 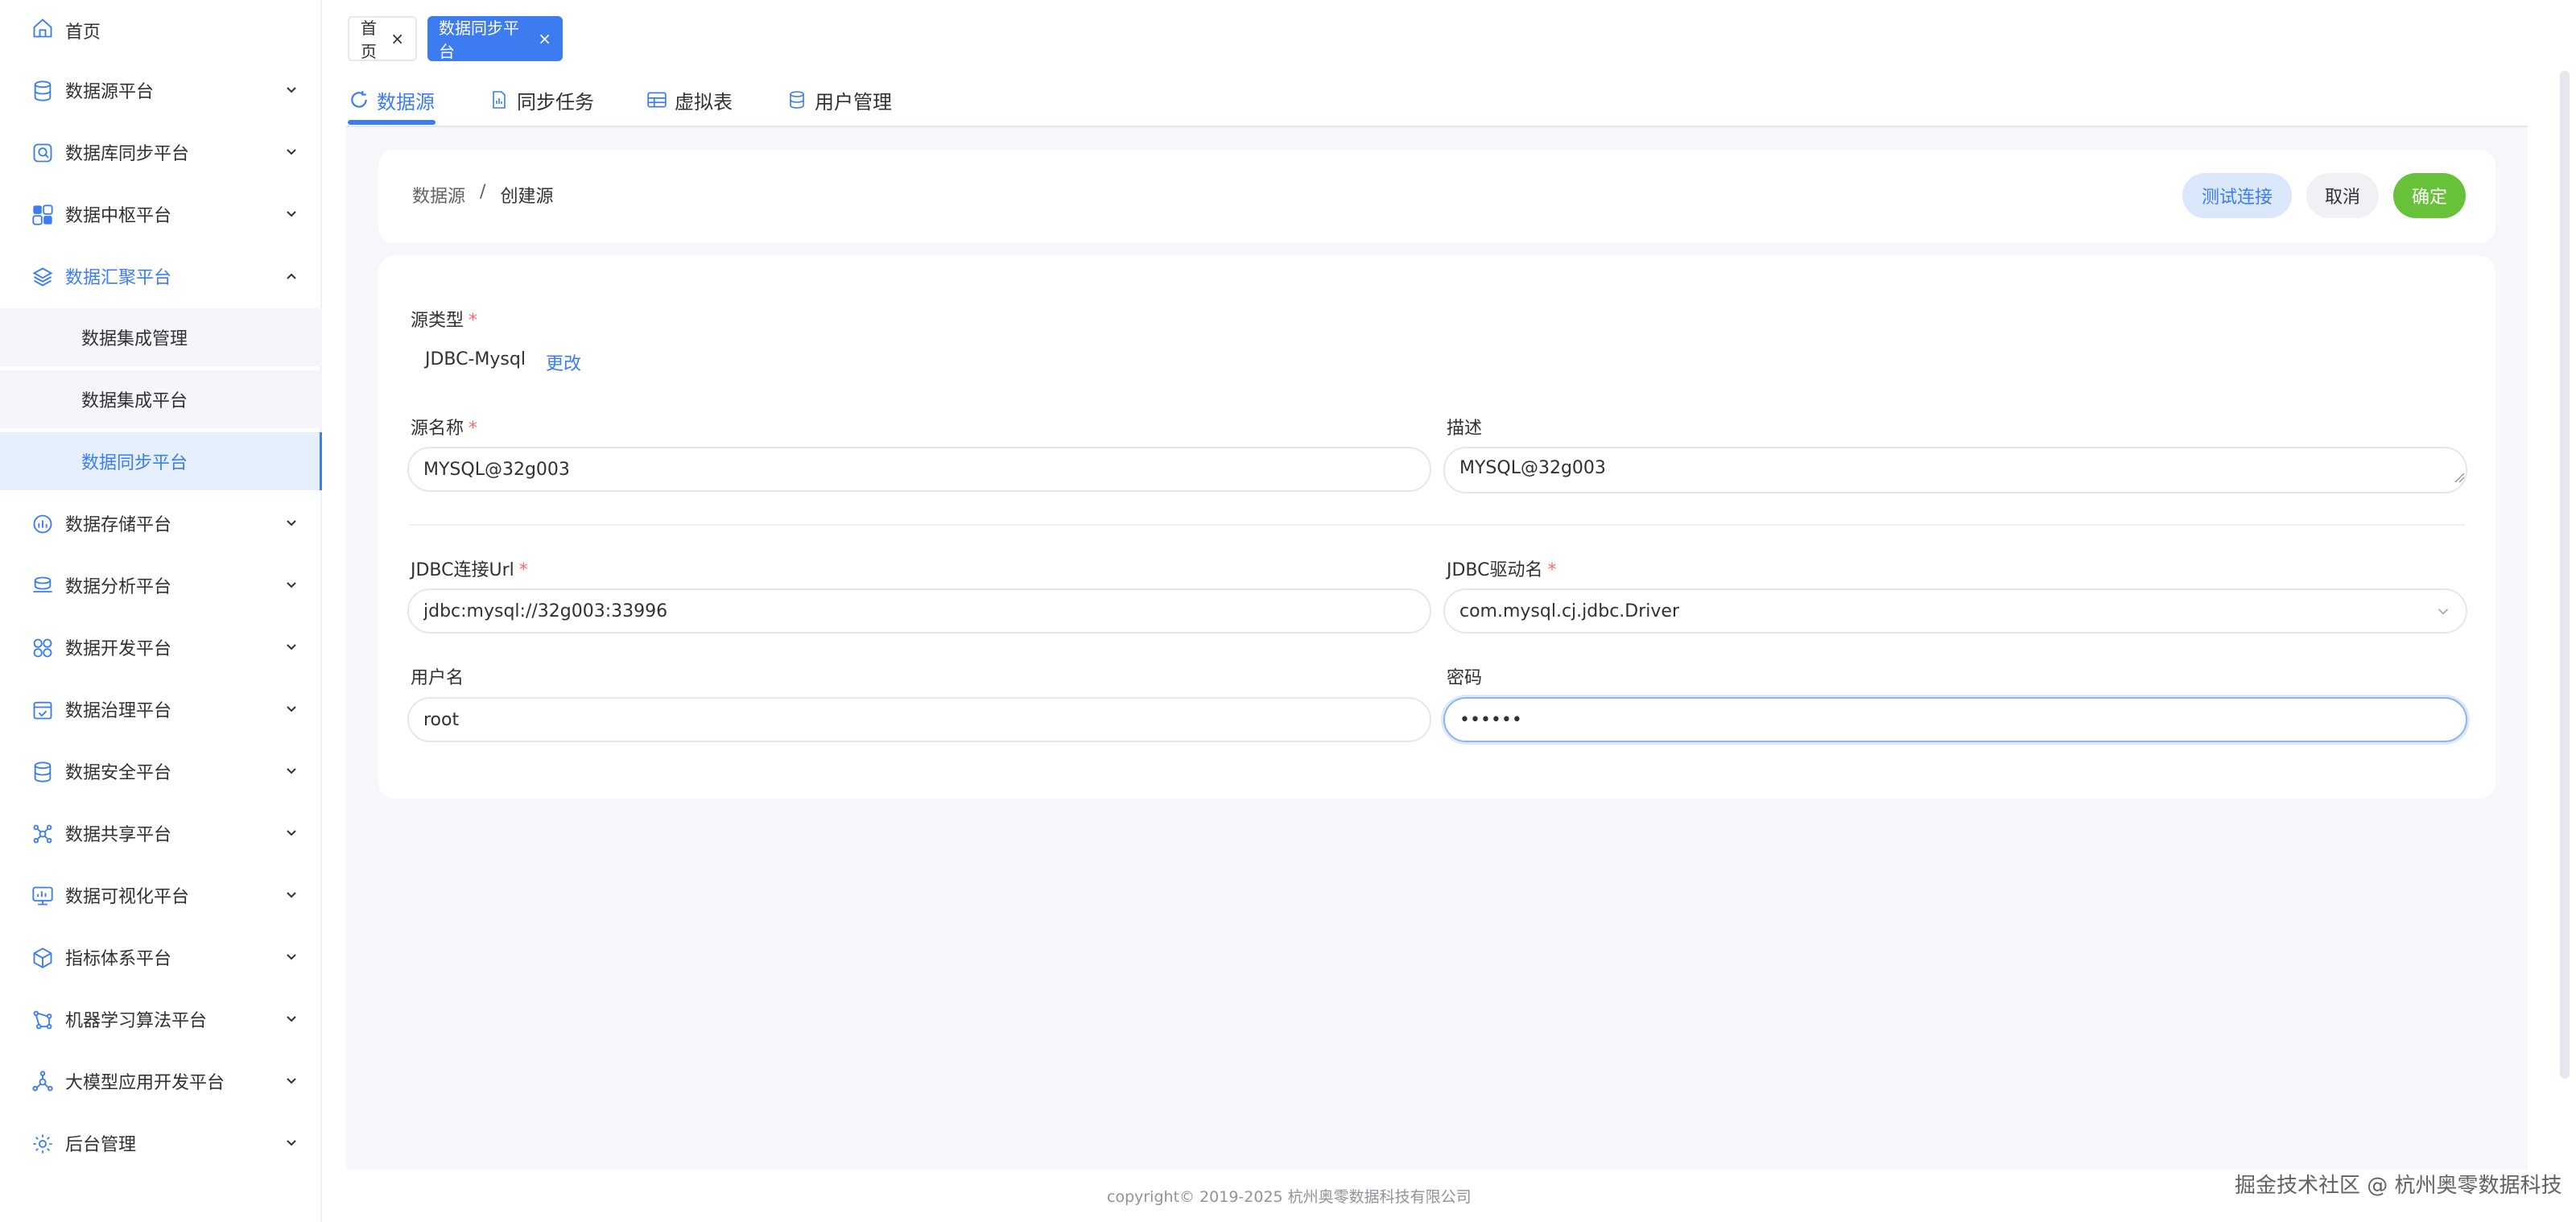 I want to click on breadcrumb-current: 创建源, so click(x=527, y=197).